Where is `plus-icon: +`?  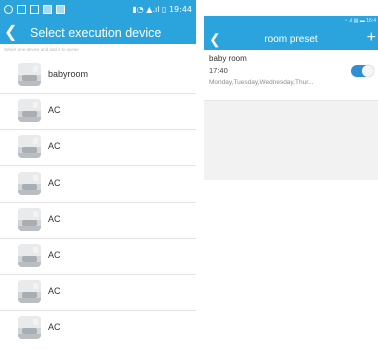 plus-icon: + is located at coordinates (371, 37).